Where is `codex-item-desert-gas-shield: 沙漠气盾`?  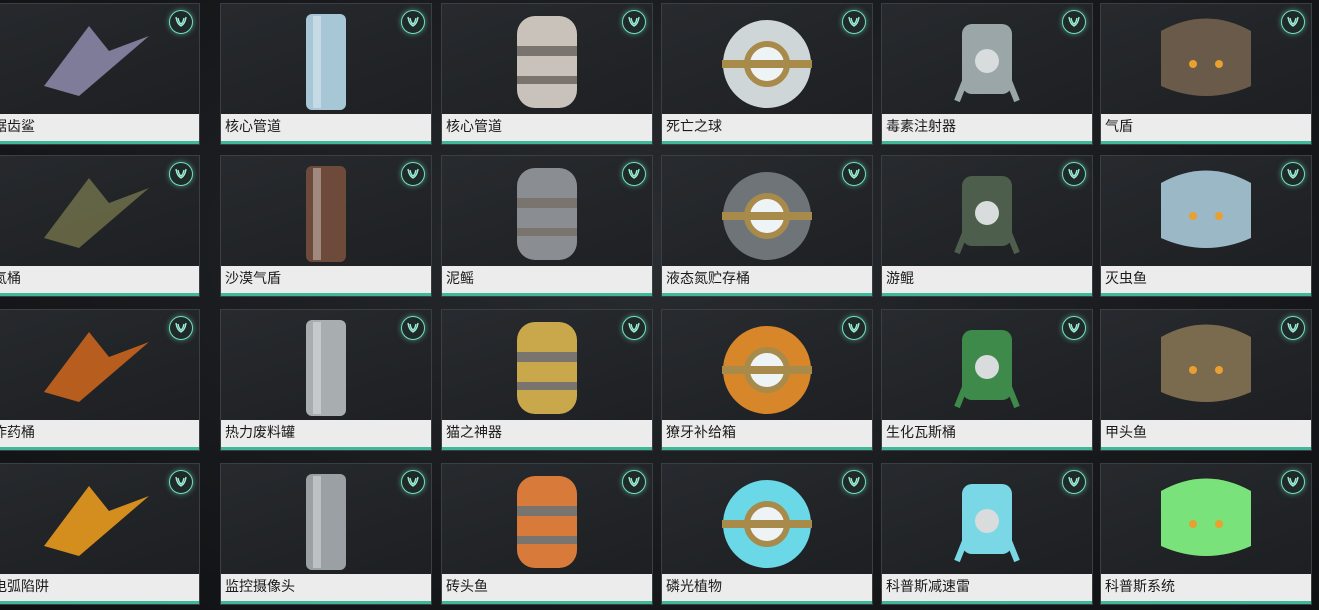 codex-item-desert-gas-shield: 沙漠气盾 is located at coordinates (326, 226).